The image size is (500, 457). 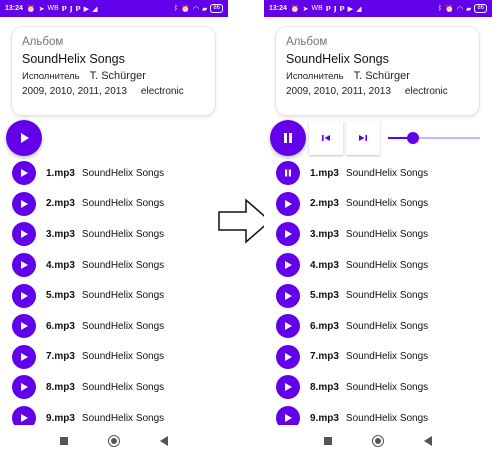 What do you see at coordinates (64, 9) in the screenshot?
I see `app-p-icon: 𝗣` at bounding box center [64, 9].